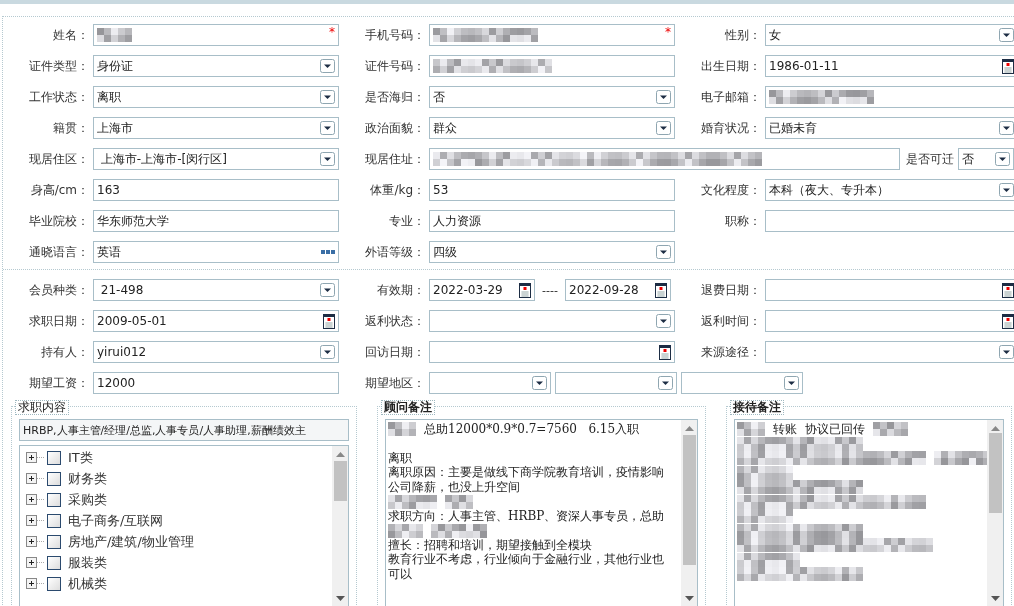  I want to click on notes-textarea: 转账 协议已回传, so click(869, 512).